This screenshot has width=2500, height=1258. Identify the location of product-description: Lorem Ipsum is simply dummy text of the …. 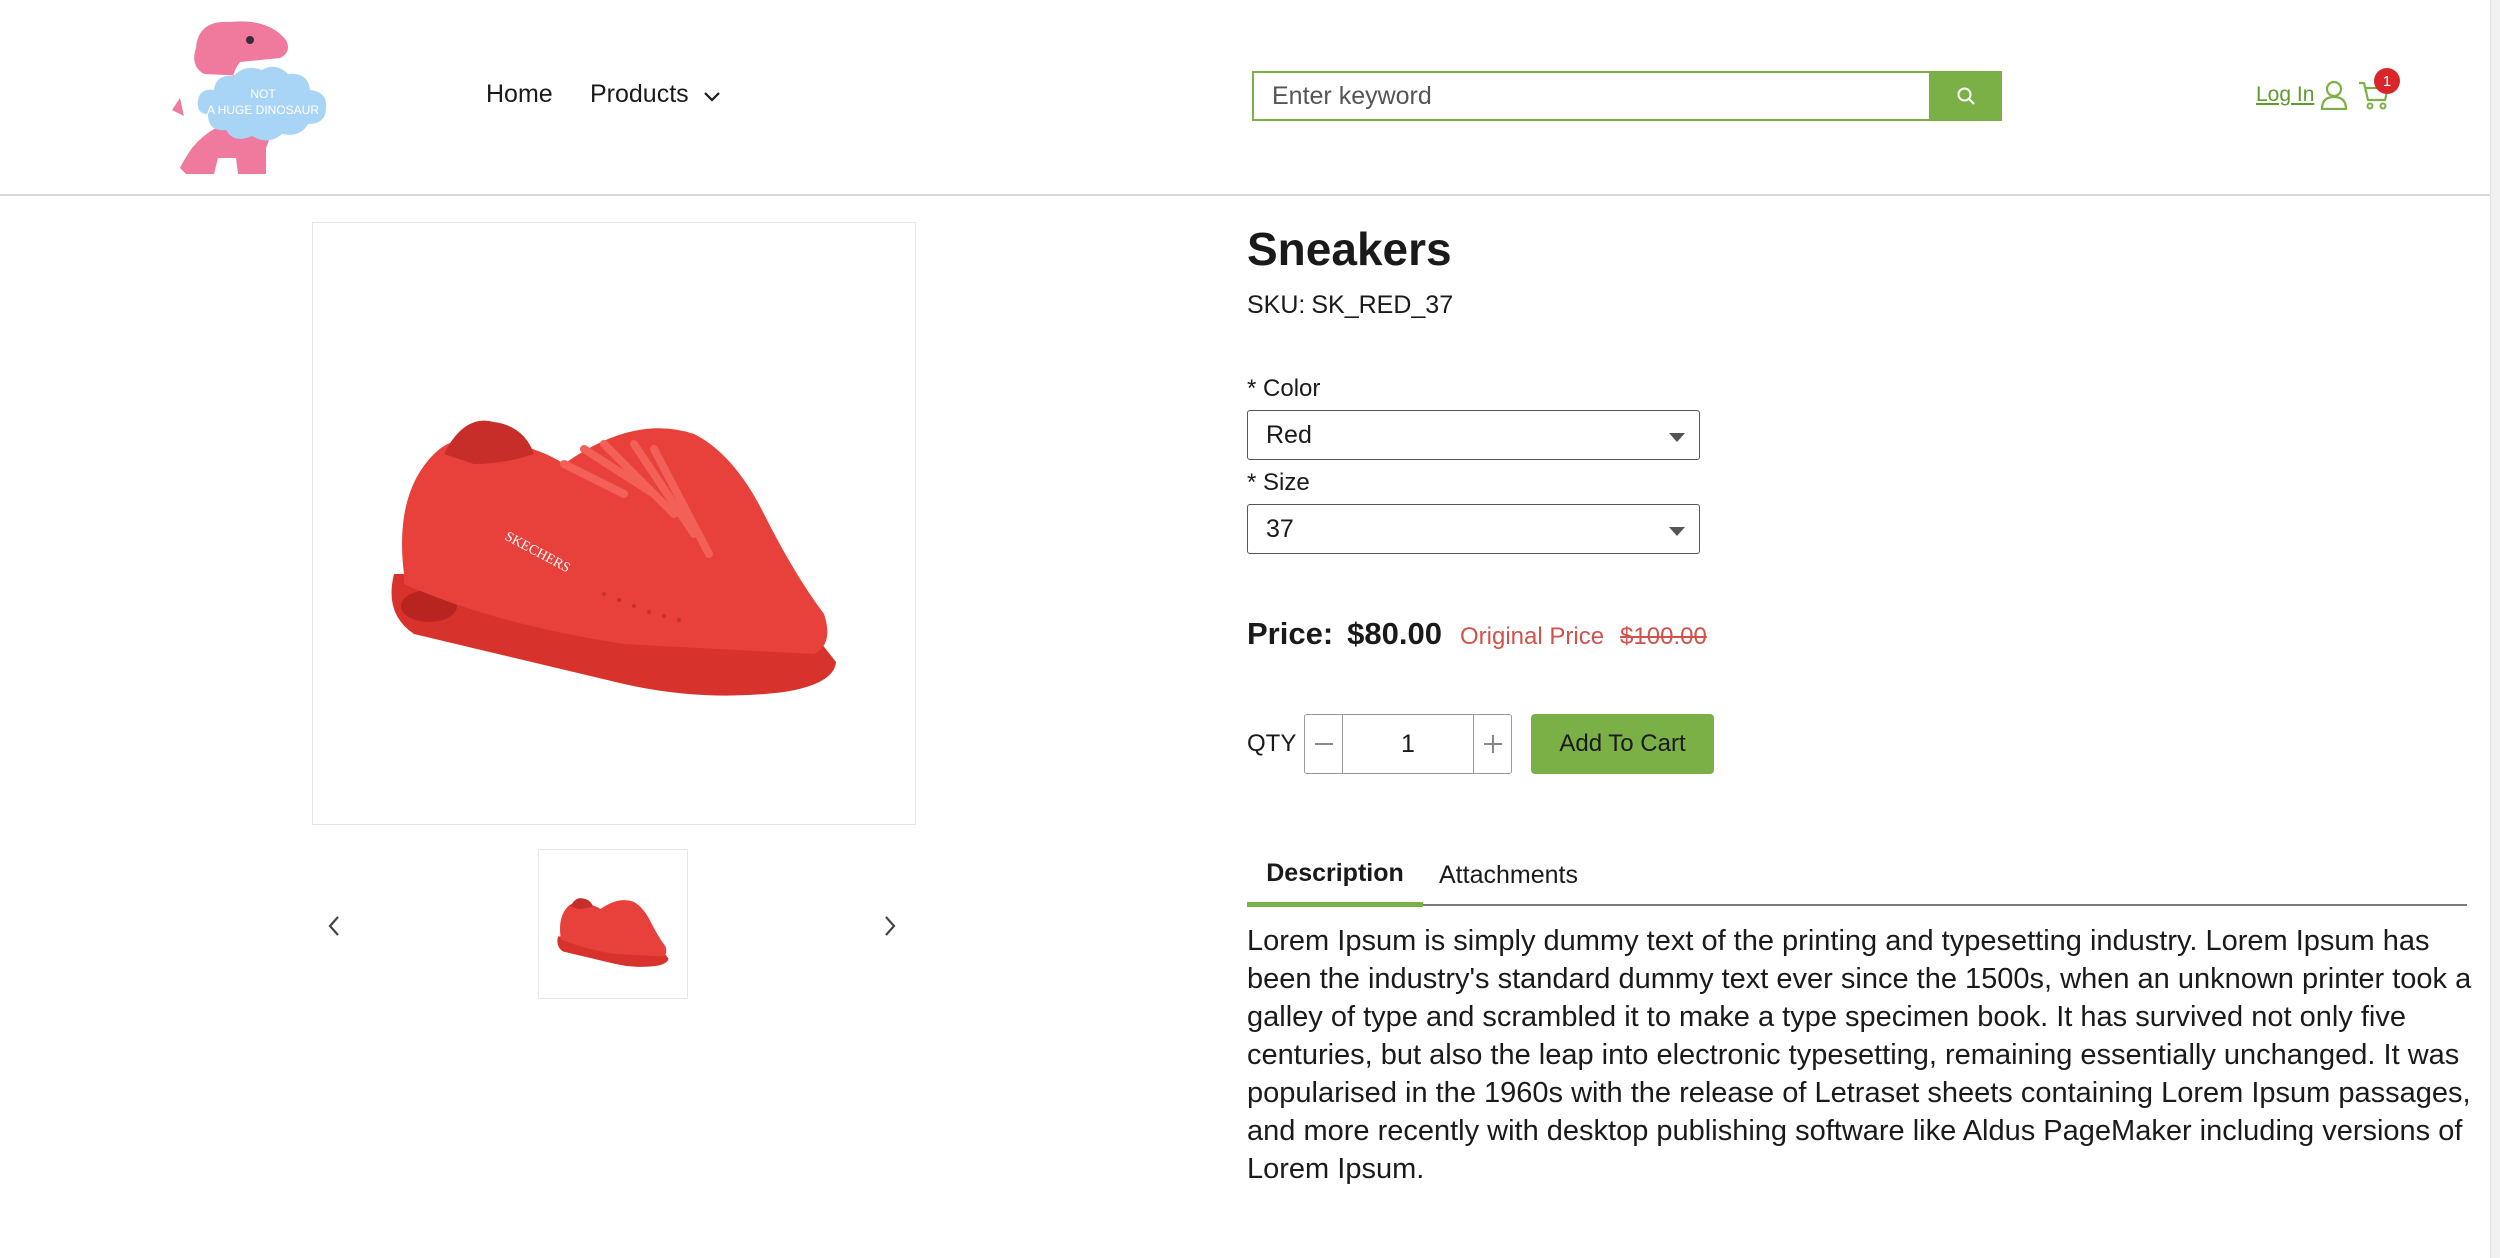
(1859, 1055).